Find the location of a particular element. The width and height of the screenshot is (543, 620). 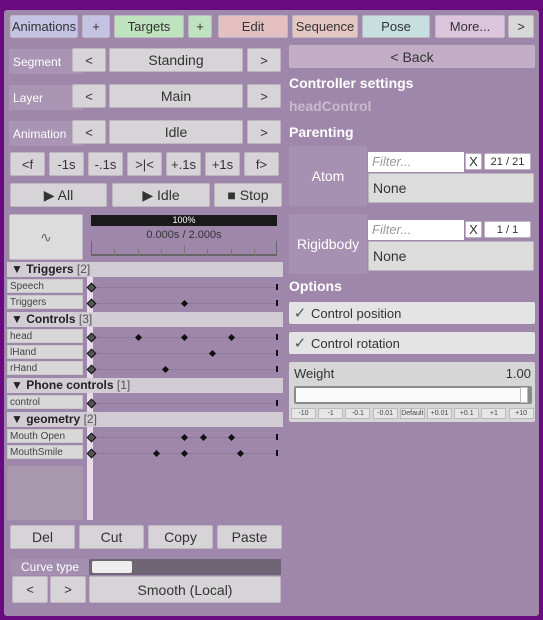

next-keyframe-button: f> is located at coordinates (261, 164).